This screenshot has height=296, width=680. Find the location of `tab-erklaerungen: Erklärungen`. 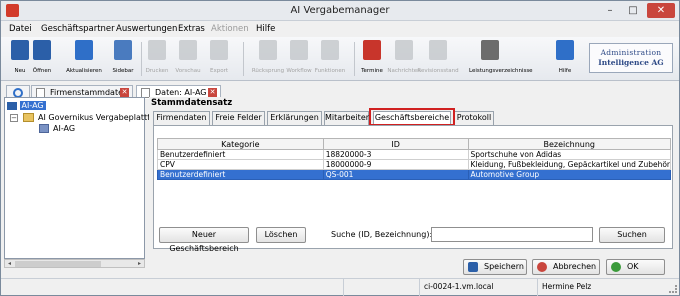

tab-erklaerungen: Erklärungen is located at coordinates (294, 118).